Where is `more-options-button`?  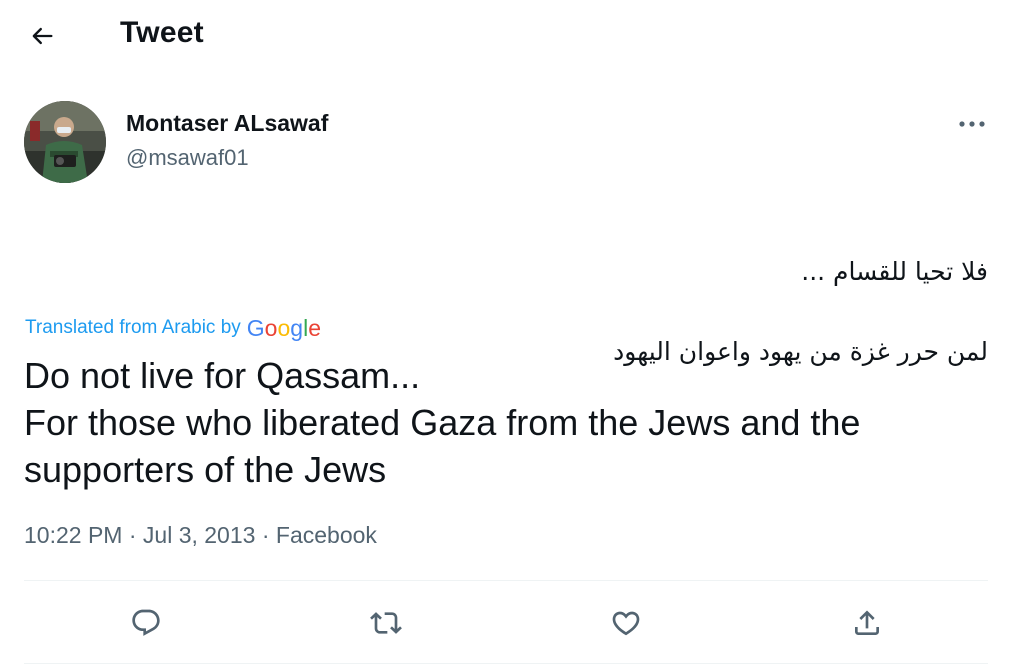
more-options-button is located at coordinates (972, 124).